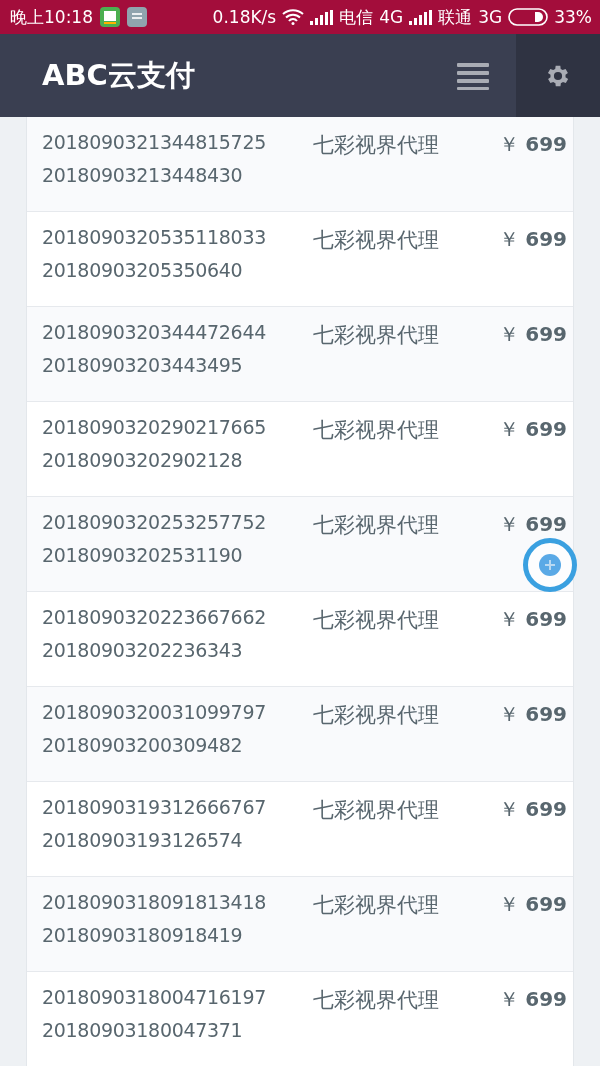 Image resolution: width=600 pixels, height=1066 pixels. What do you see at coordinates (154, 902) in the screenshot?
I see `order-number: 2018090318091813418` at bounding box center [154, 902].